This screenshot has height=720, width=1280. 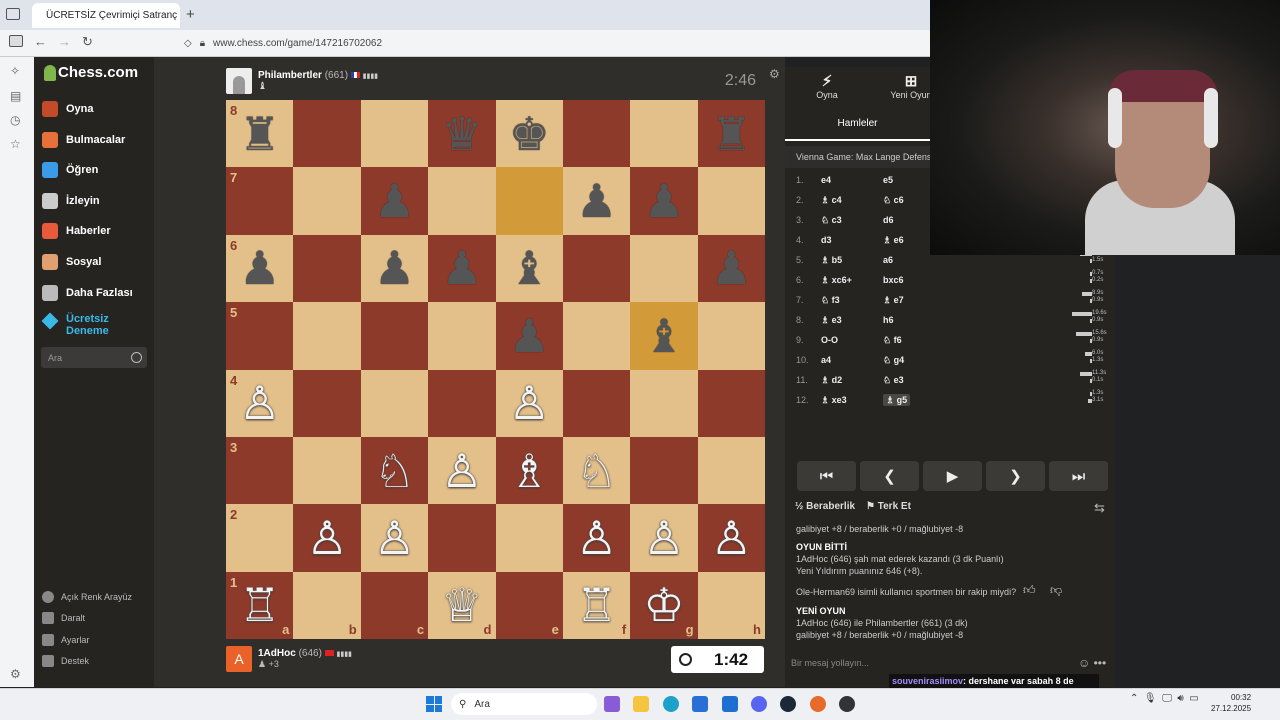 I want to click on square-e7, so click(x=529, y=201).